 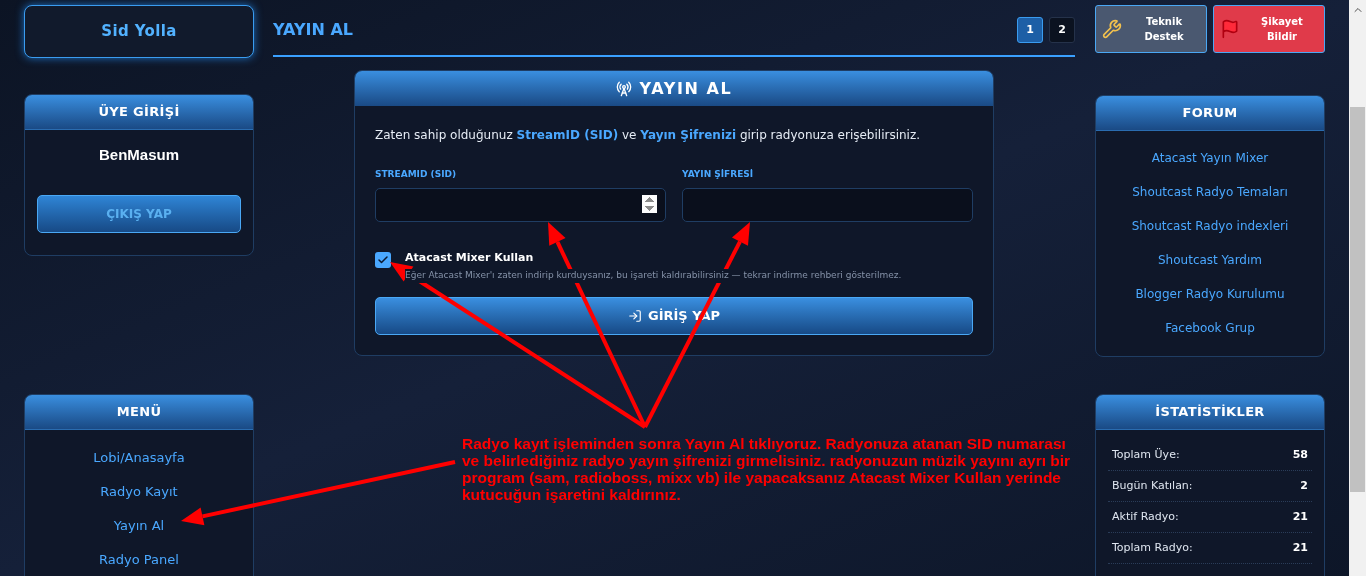 I want to click on check-icon, so click(x=383, y=259).